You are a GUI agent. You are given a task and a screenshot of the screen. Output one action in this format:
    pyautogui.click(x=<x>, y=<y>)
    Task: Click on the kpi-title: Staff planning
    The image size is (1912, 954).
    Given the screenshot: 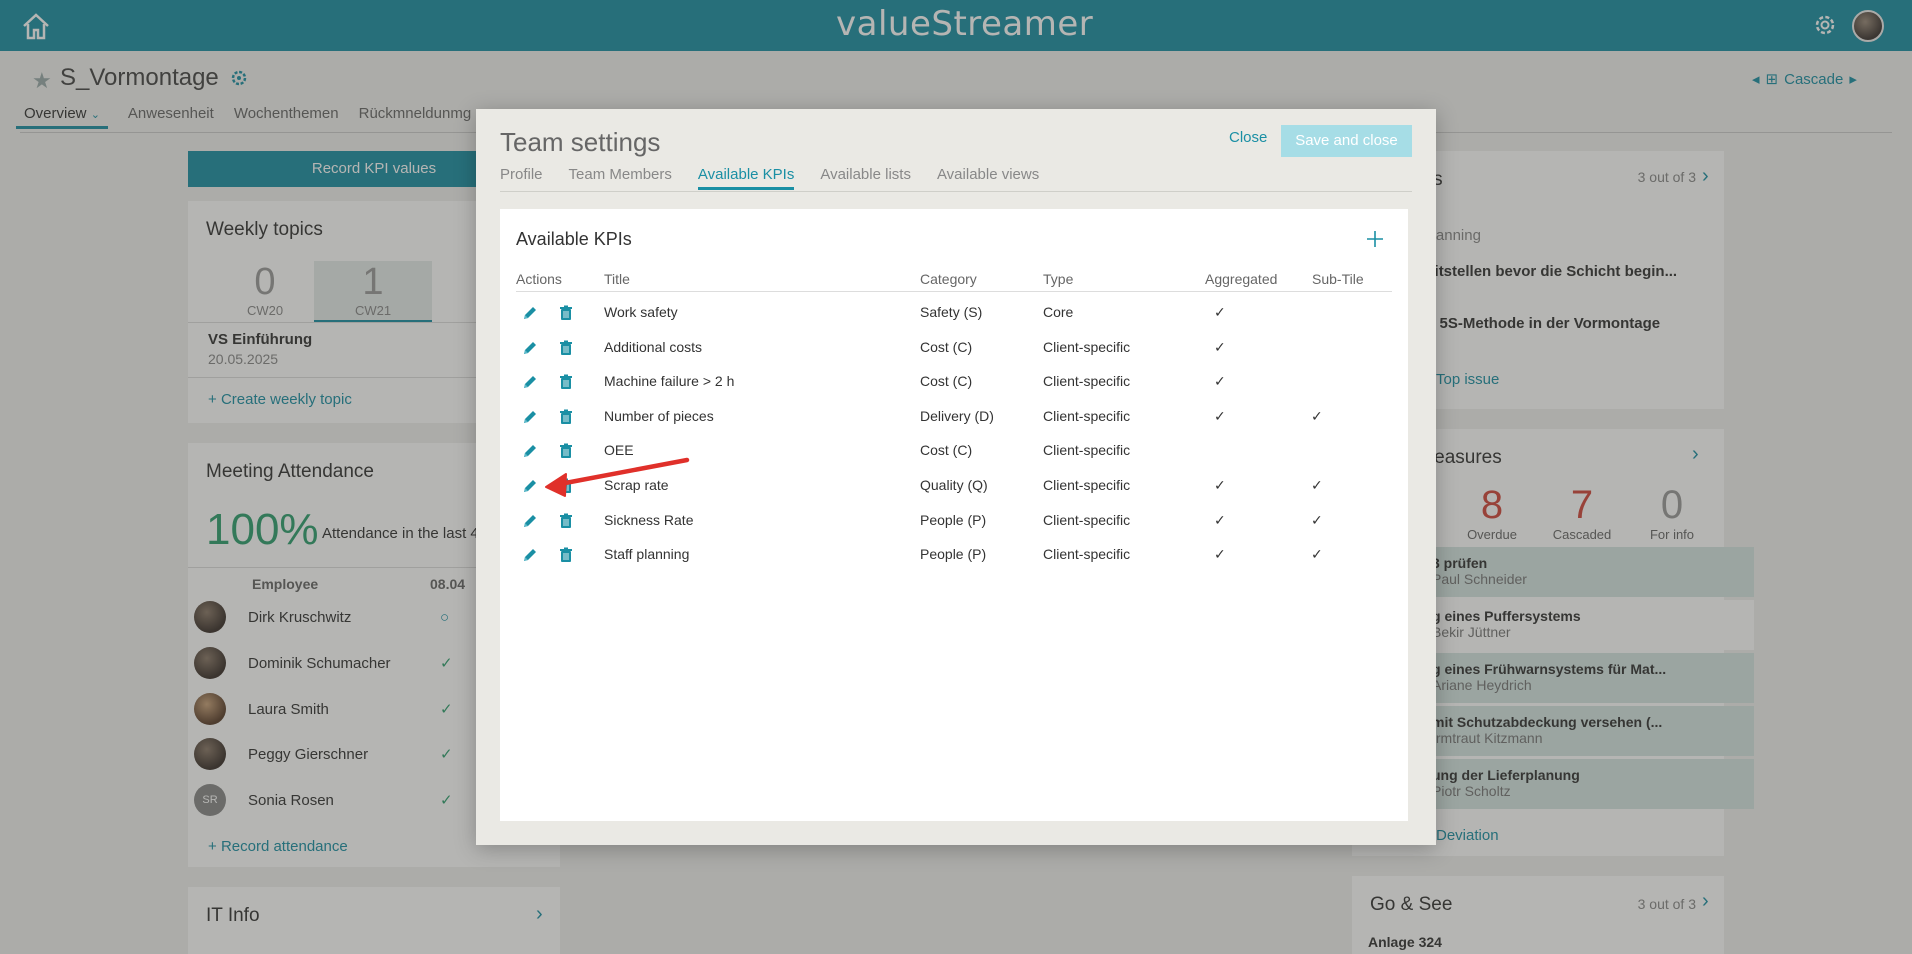 What is the action you would take?
    pyautogui.click(x=647, y=554)
    